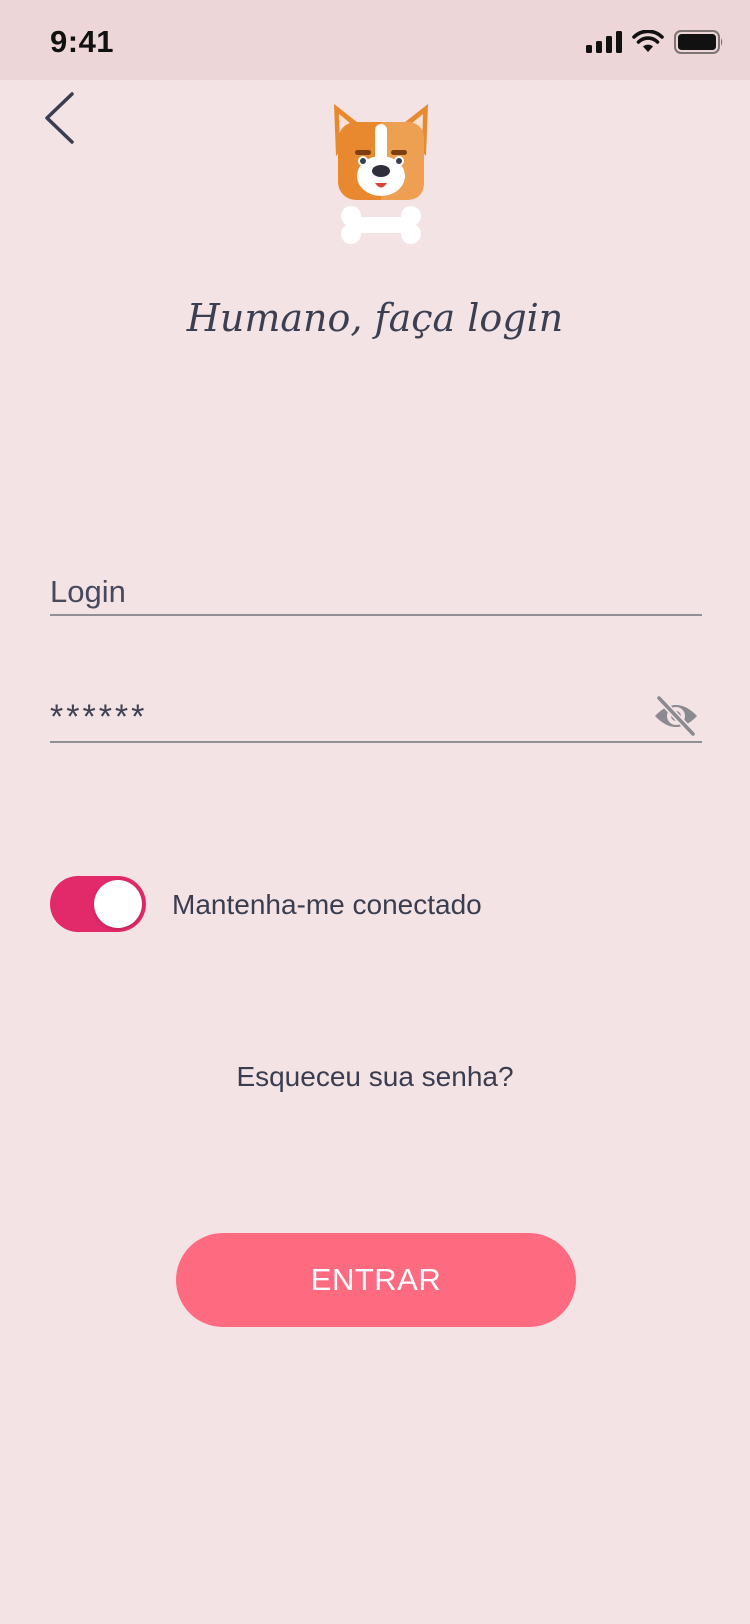 The width and height of the screenshot is (750, 1624). I want to click on remember-me-toggle, so click(98, 904).